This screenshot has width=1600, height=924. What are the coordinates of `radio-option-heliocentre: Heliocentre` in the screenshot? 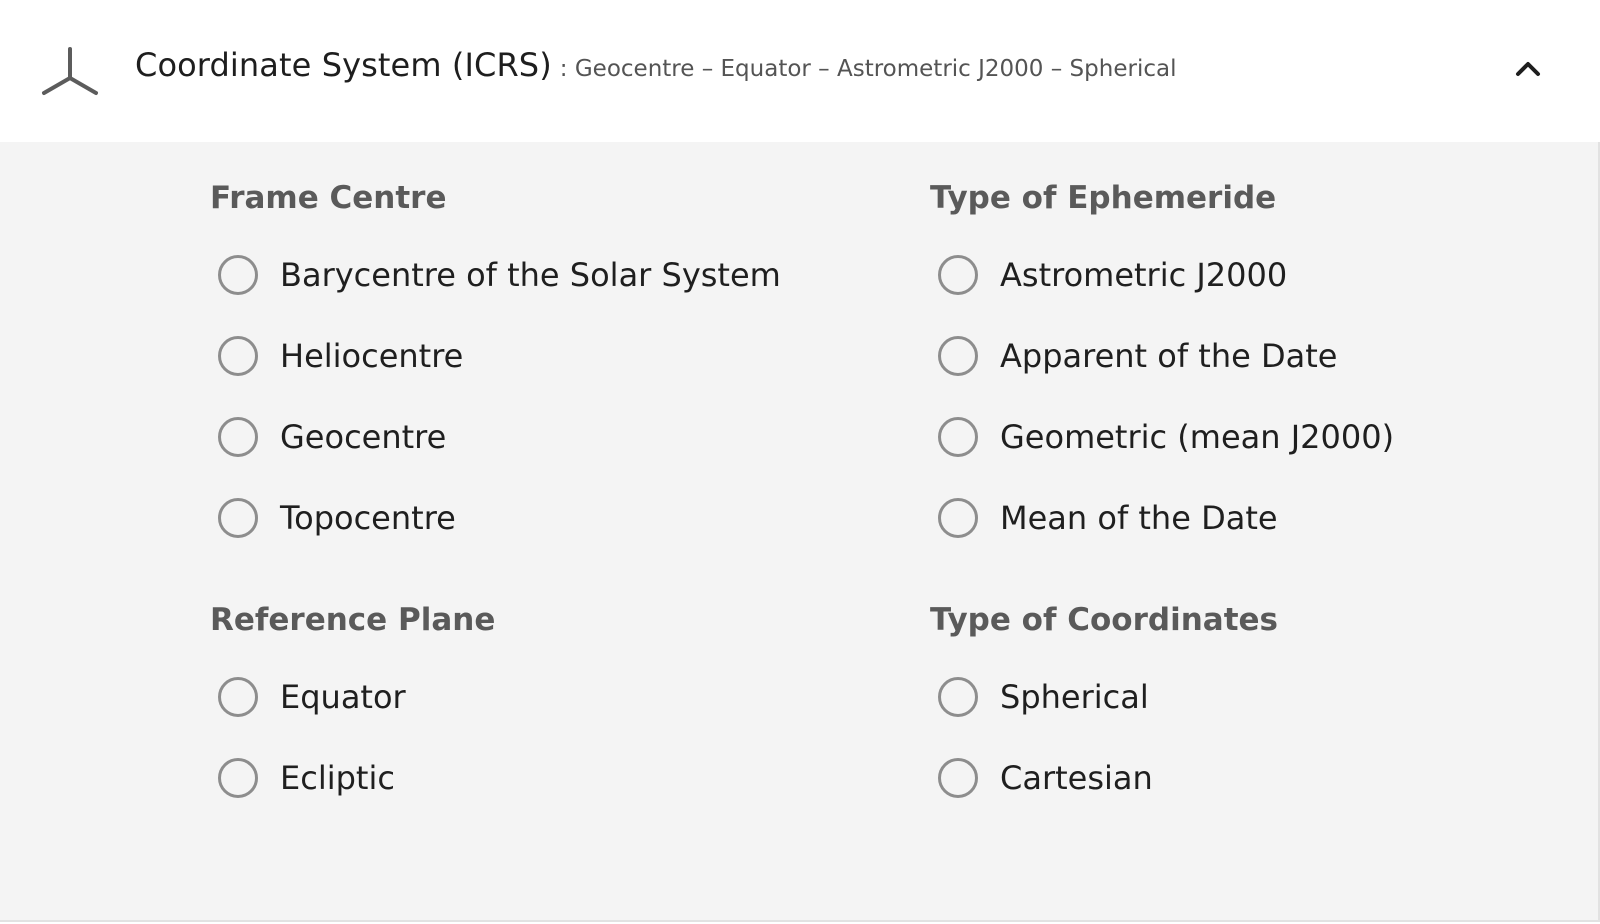 It's located at (540, 355).